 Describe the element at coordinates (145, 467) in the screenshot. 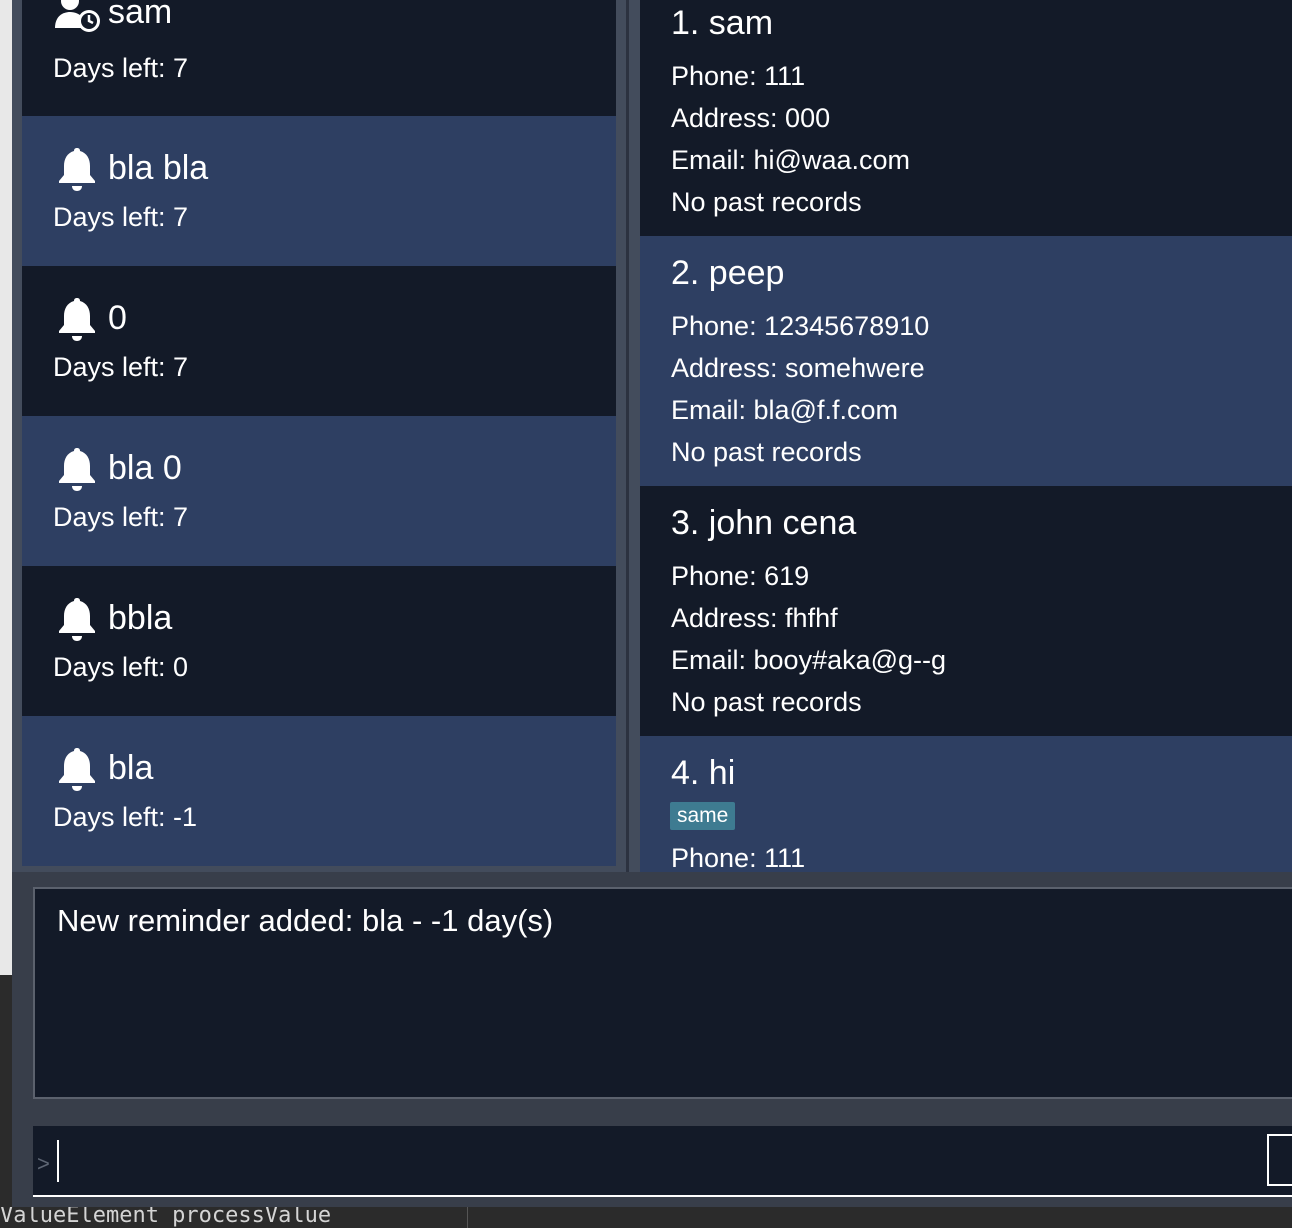

I see `reminder-title: bla 0` at that location.